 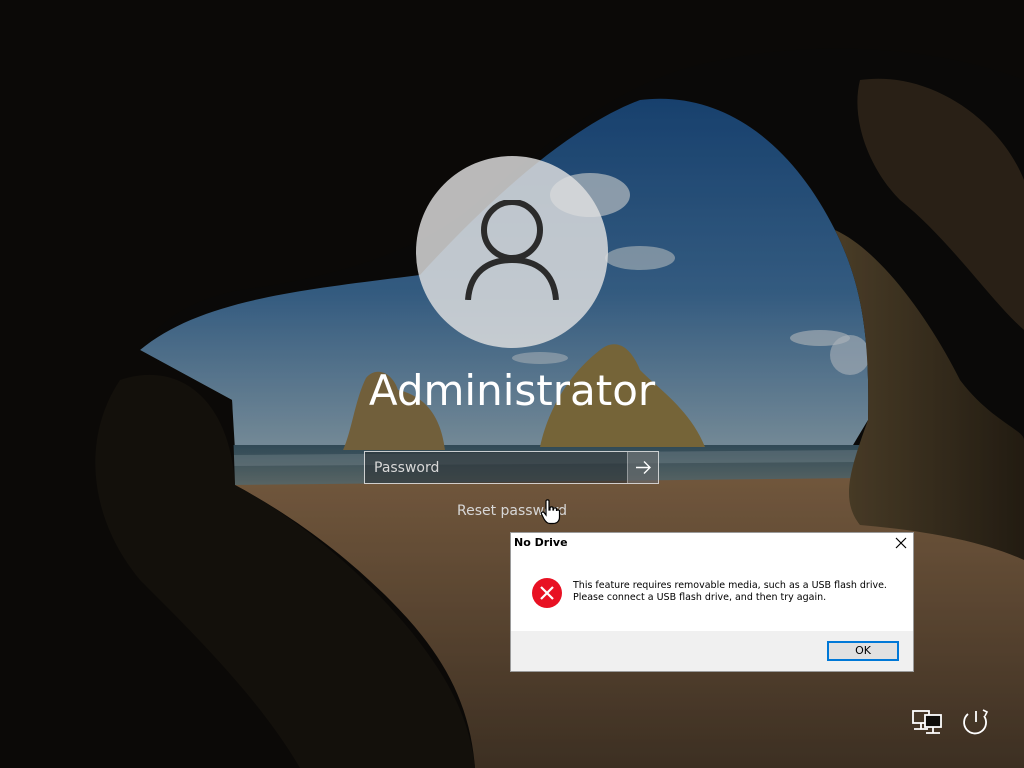 I want to click on dialog-title: No Drive, so click(x=541, y=542).